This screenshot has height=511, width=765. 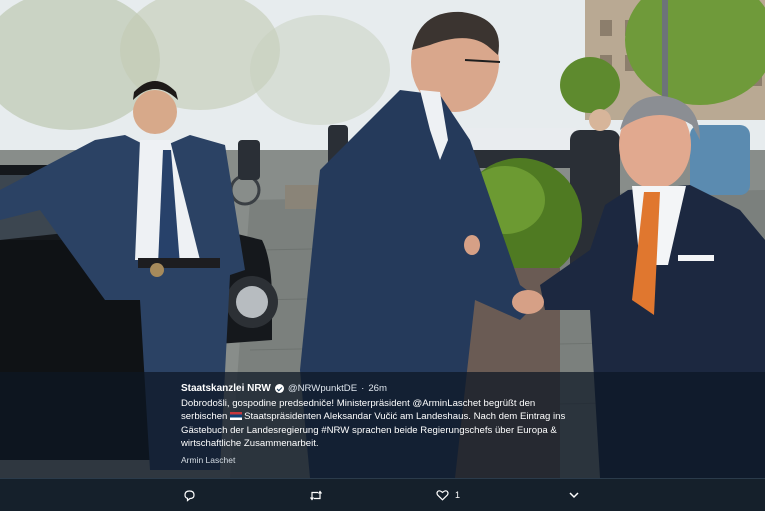 I want to click on retweet-button, so click(x=316, y=495).